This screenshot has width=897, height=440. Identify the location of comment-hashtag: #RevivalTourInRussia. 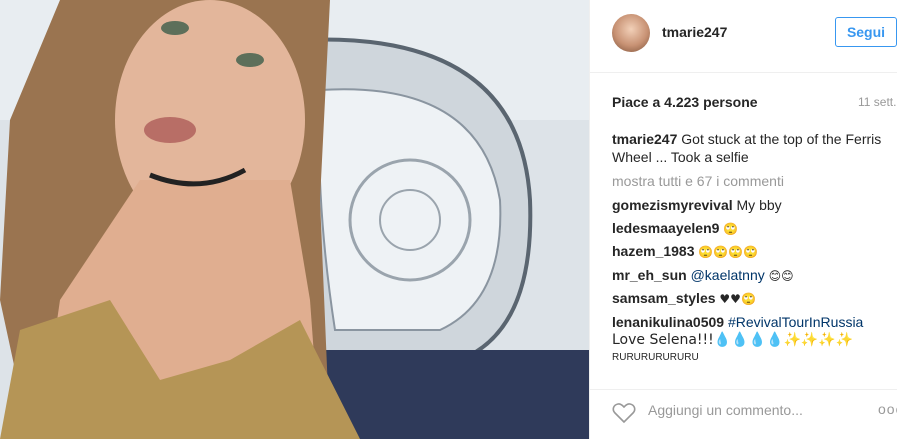
(795, 322).